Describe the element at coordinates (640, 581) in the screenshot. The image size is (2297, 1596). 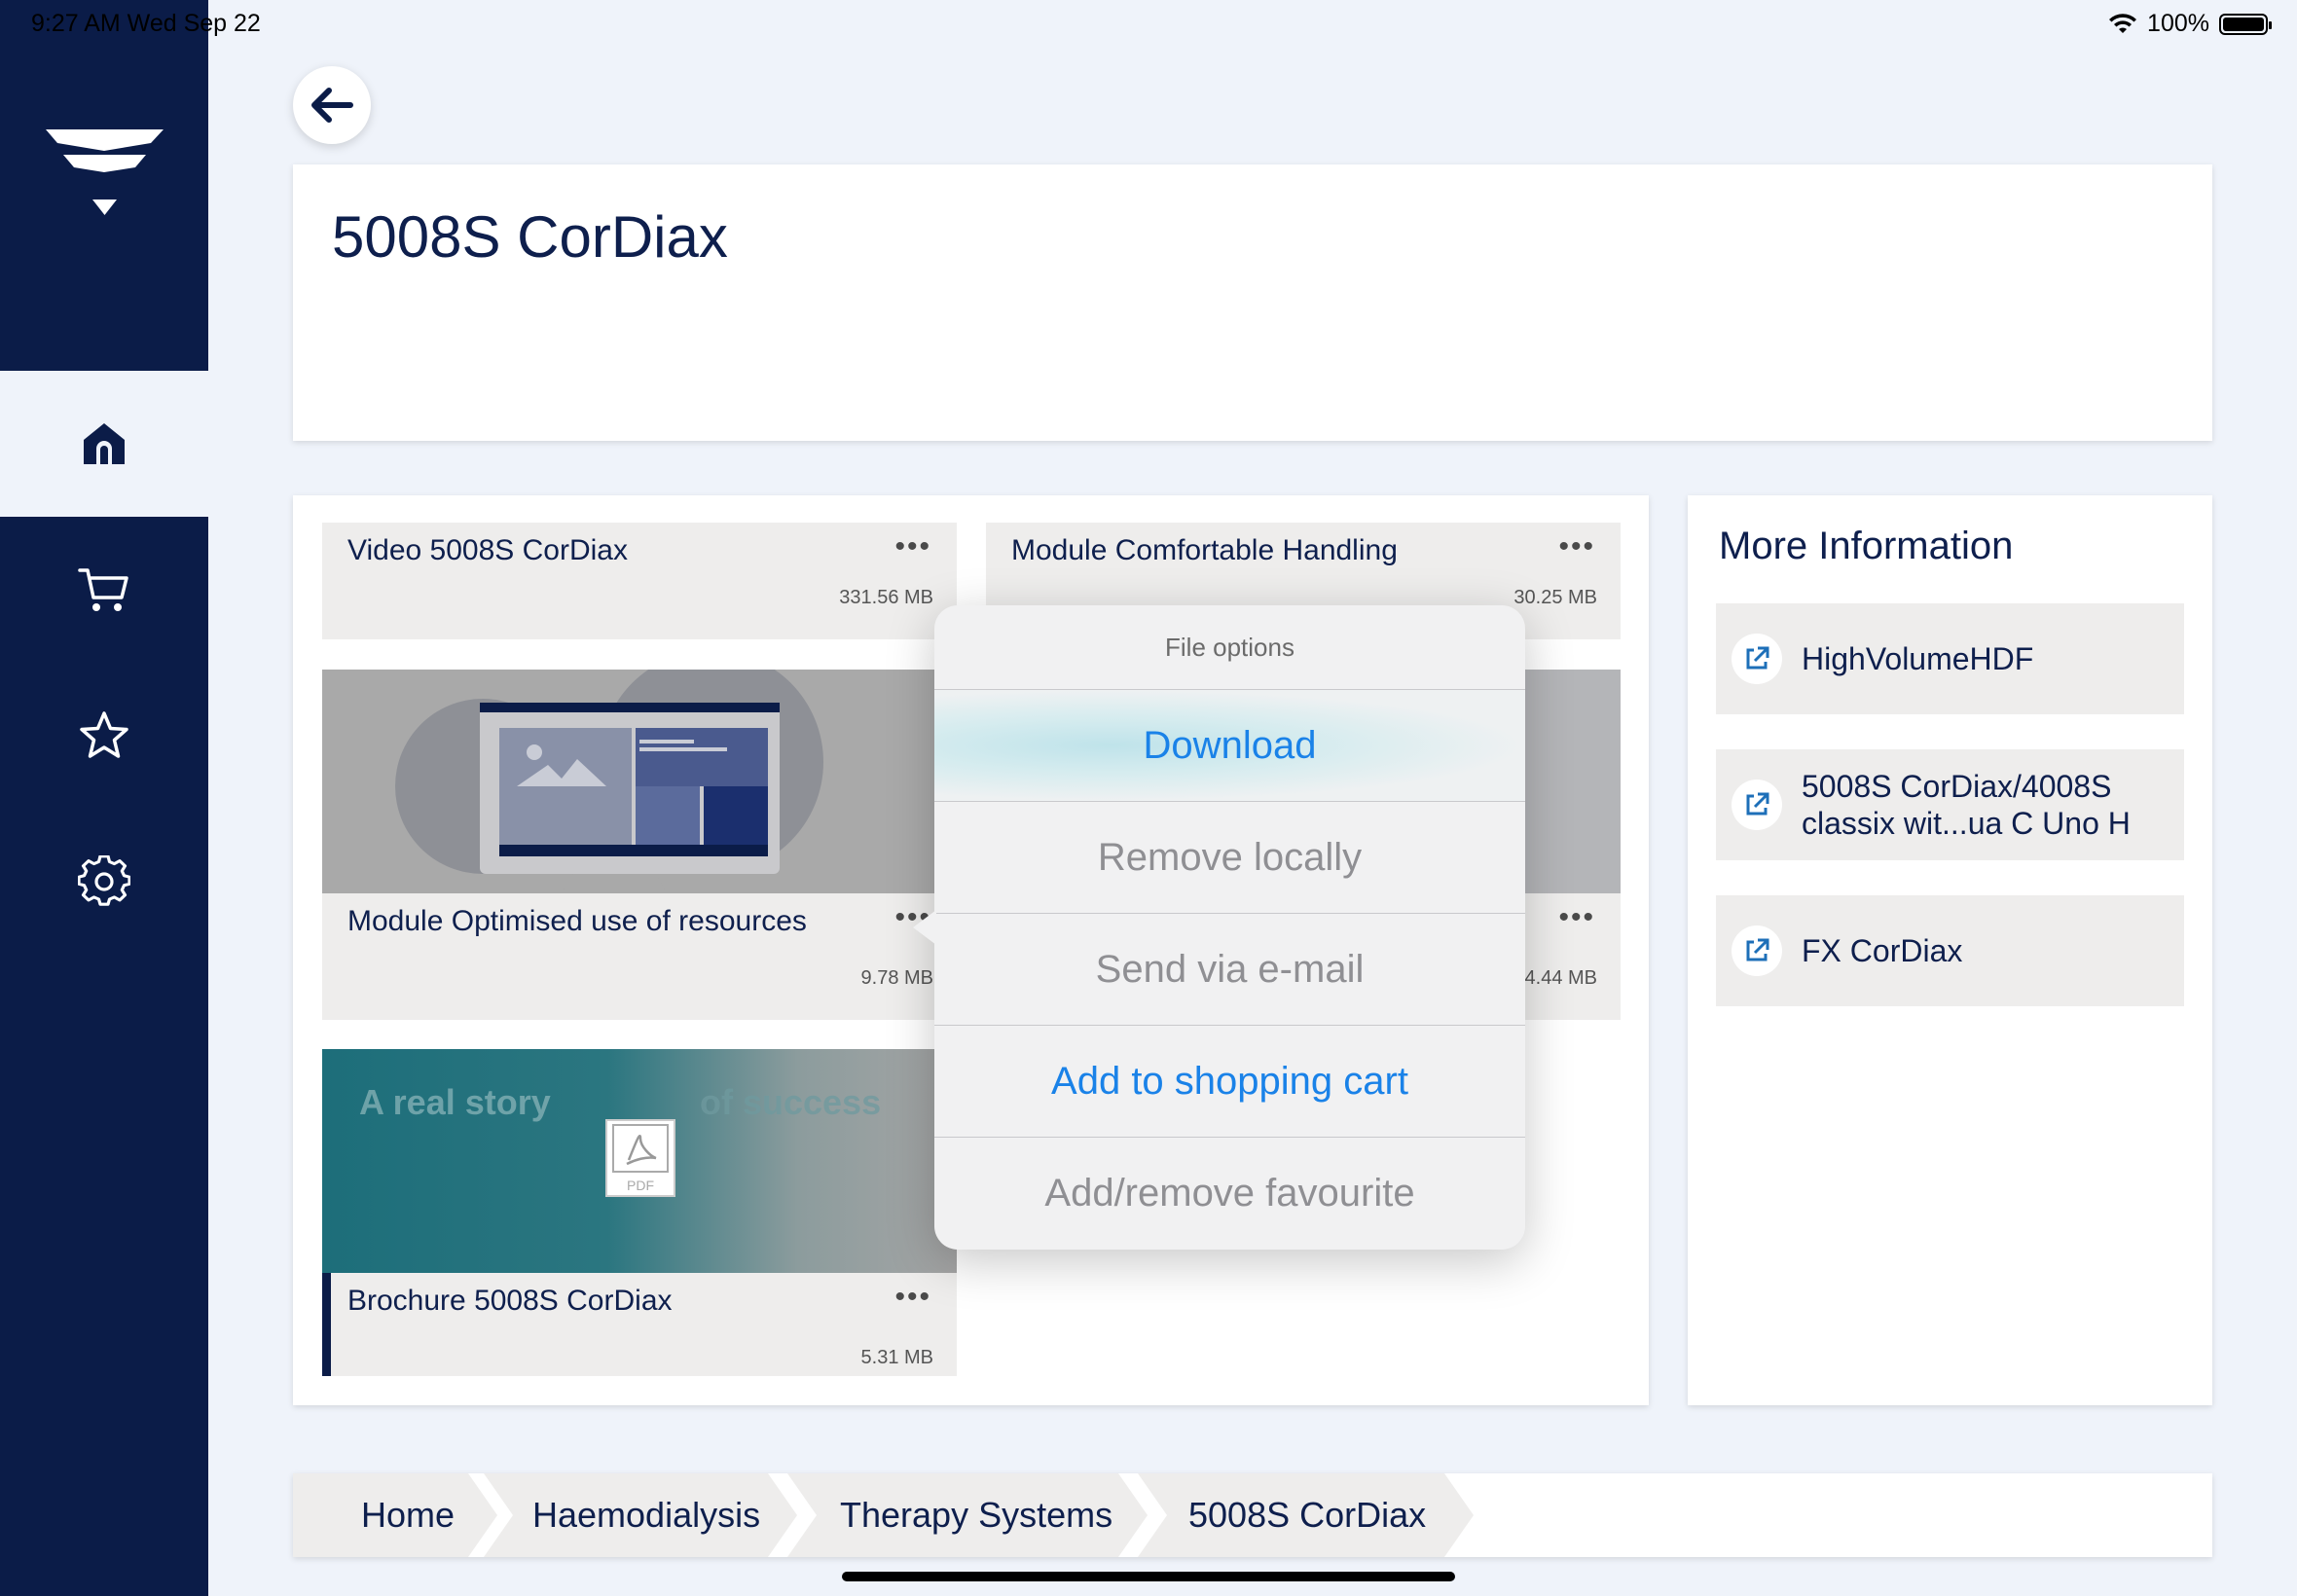
I see `file-tile-video: Video 5008S CorDiax ••• 331.56 MB` at that location.